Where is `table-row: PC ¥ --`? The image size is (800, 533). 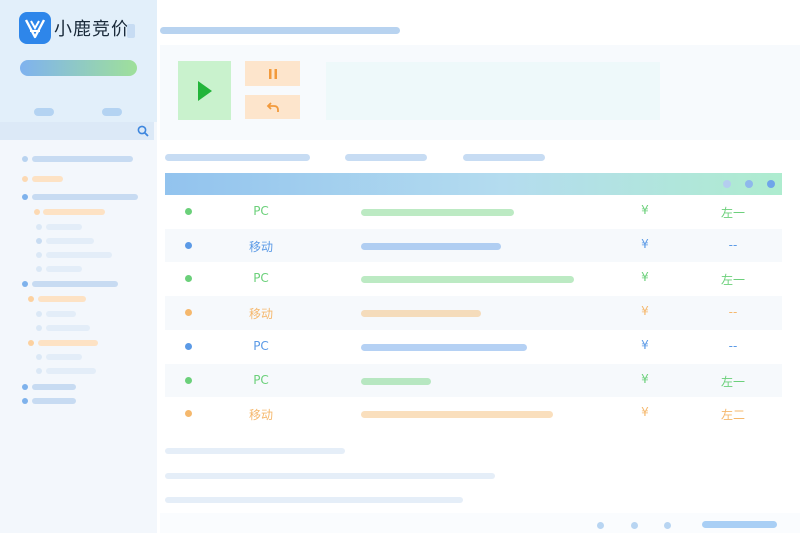 table-row: PC ¥ -- is located at coordinates (473, 347).